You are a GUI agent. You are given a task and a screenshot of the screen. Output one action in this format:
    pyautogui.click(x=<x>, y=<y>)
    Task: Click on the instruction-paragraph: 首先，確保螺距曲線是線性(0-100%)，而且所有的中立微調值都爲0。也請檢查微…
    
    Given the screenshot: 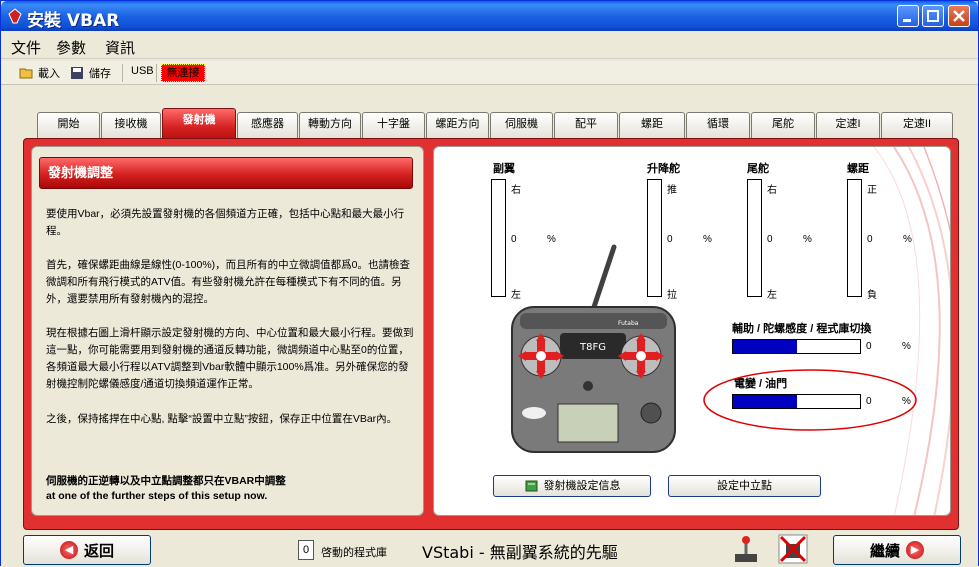 What is the action you would take?
    pyautogui.click(x=228, y=282)
    